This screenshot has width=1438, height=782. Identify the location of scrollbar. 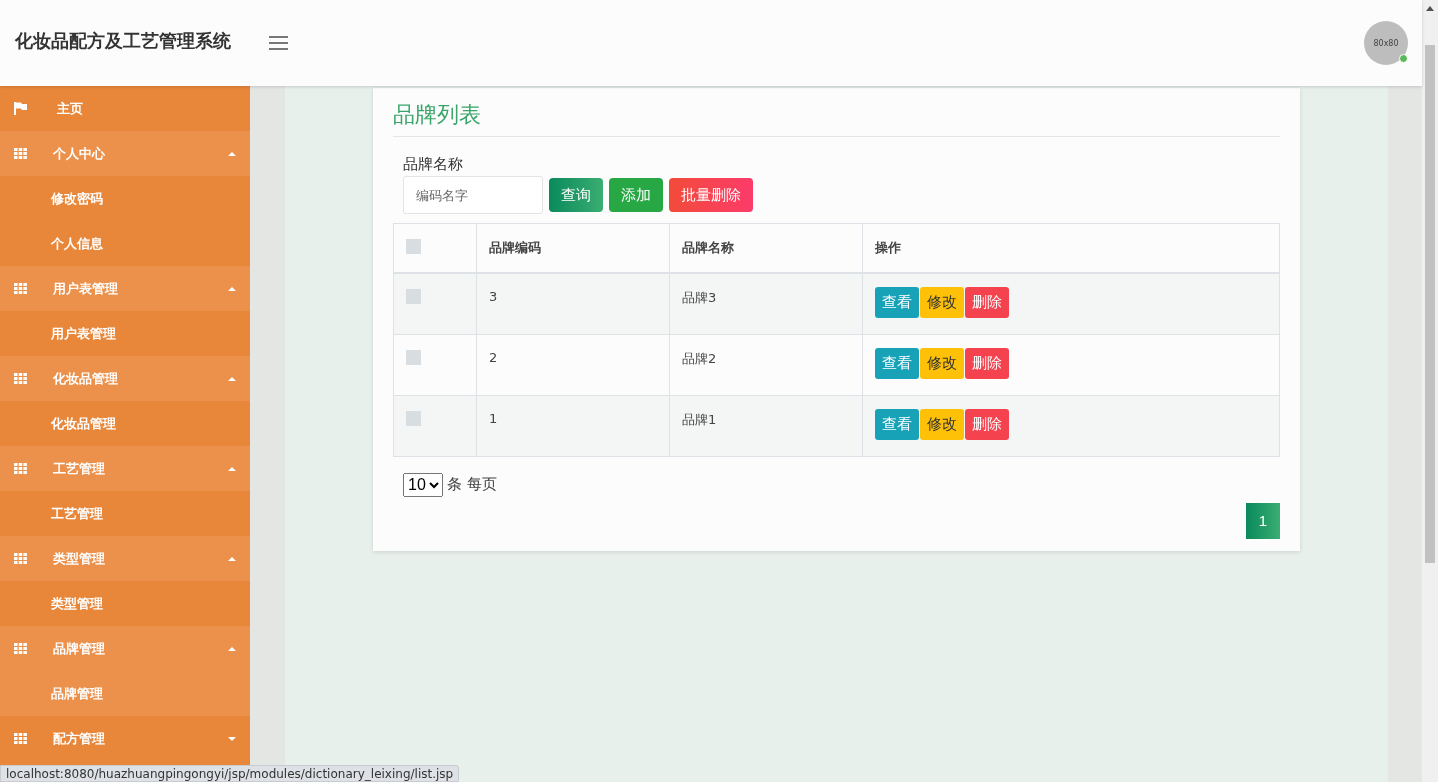
(1430, 391).